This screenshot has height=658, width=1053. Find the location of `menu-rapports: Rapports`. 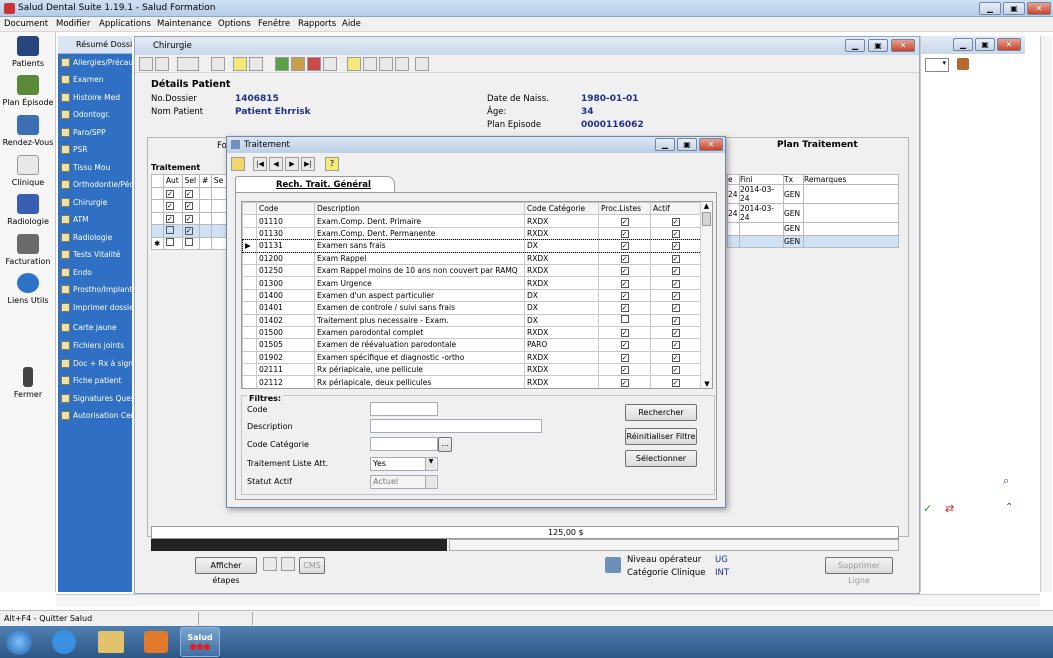

menu-rapports: Rapports is located at coordinates (317, 24).